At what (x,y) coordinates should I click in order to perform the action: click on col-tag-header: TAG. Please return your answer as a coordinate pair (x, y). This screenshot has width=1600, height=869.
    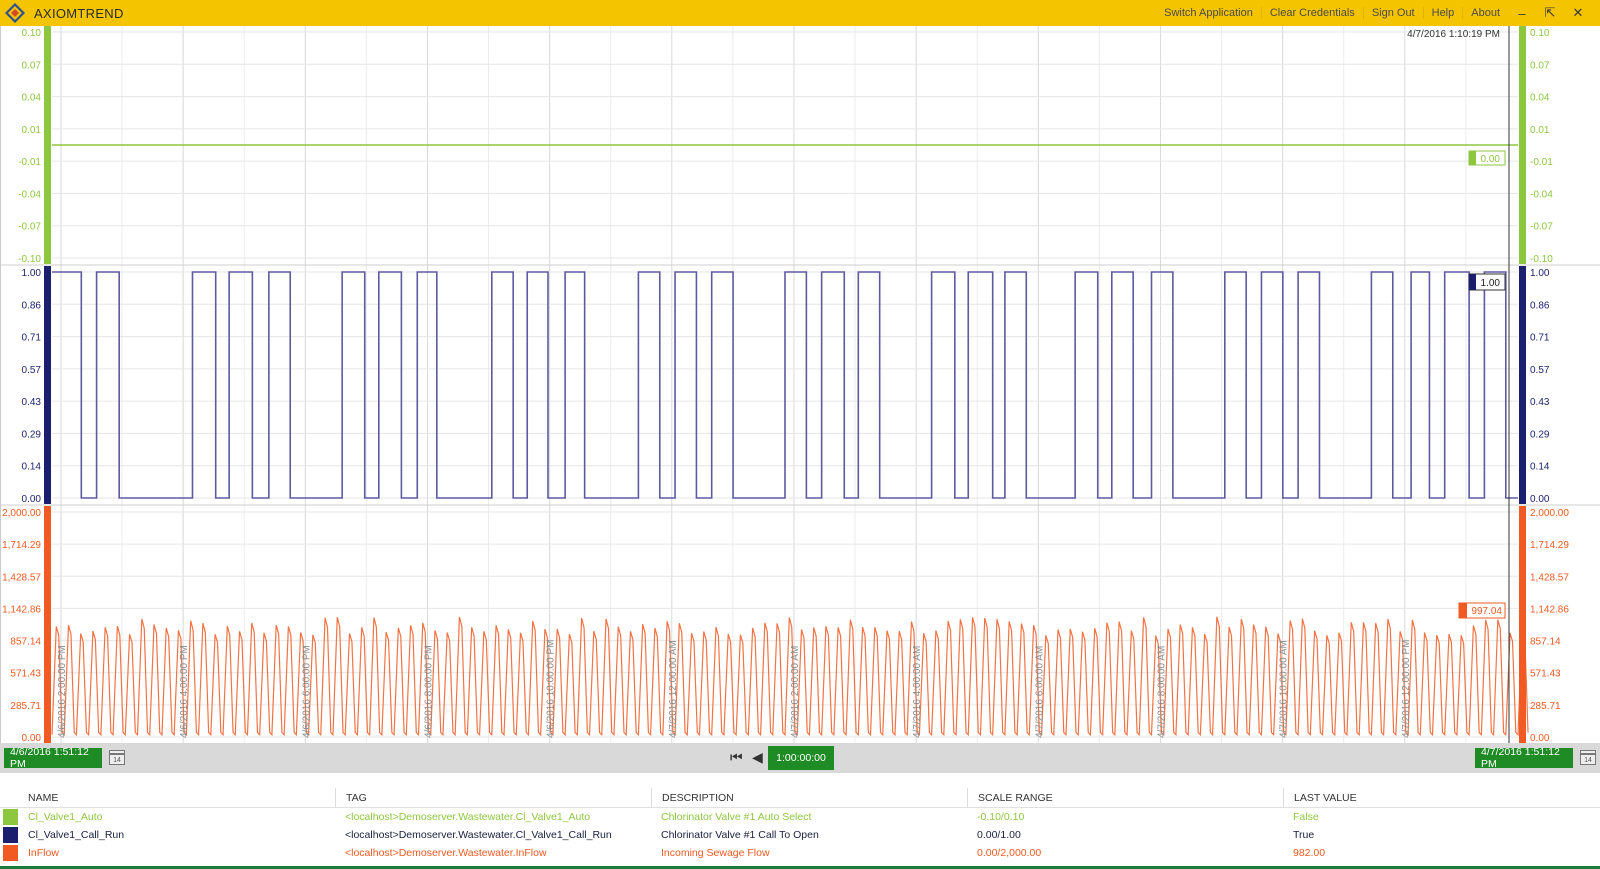
    Looking at the image, I should click on (493, 797).